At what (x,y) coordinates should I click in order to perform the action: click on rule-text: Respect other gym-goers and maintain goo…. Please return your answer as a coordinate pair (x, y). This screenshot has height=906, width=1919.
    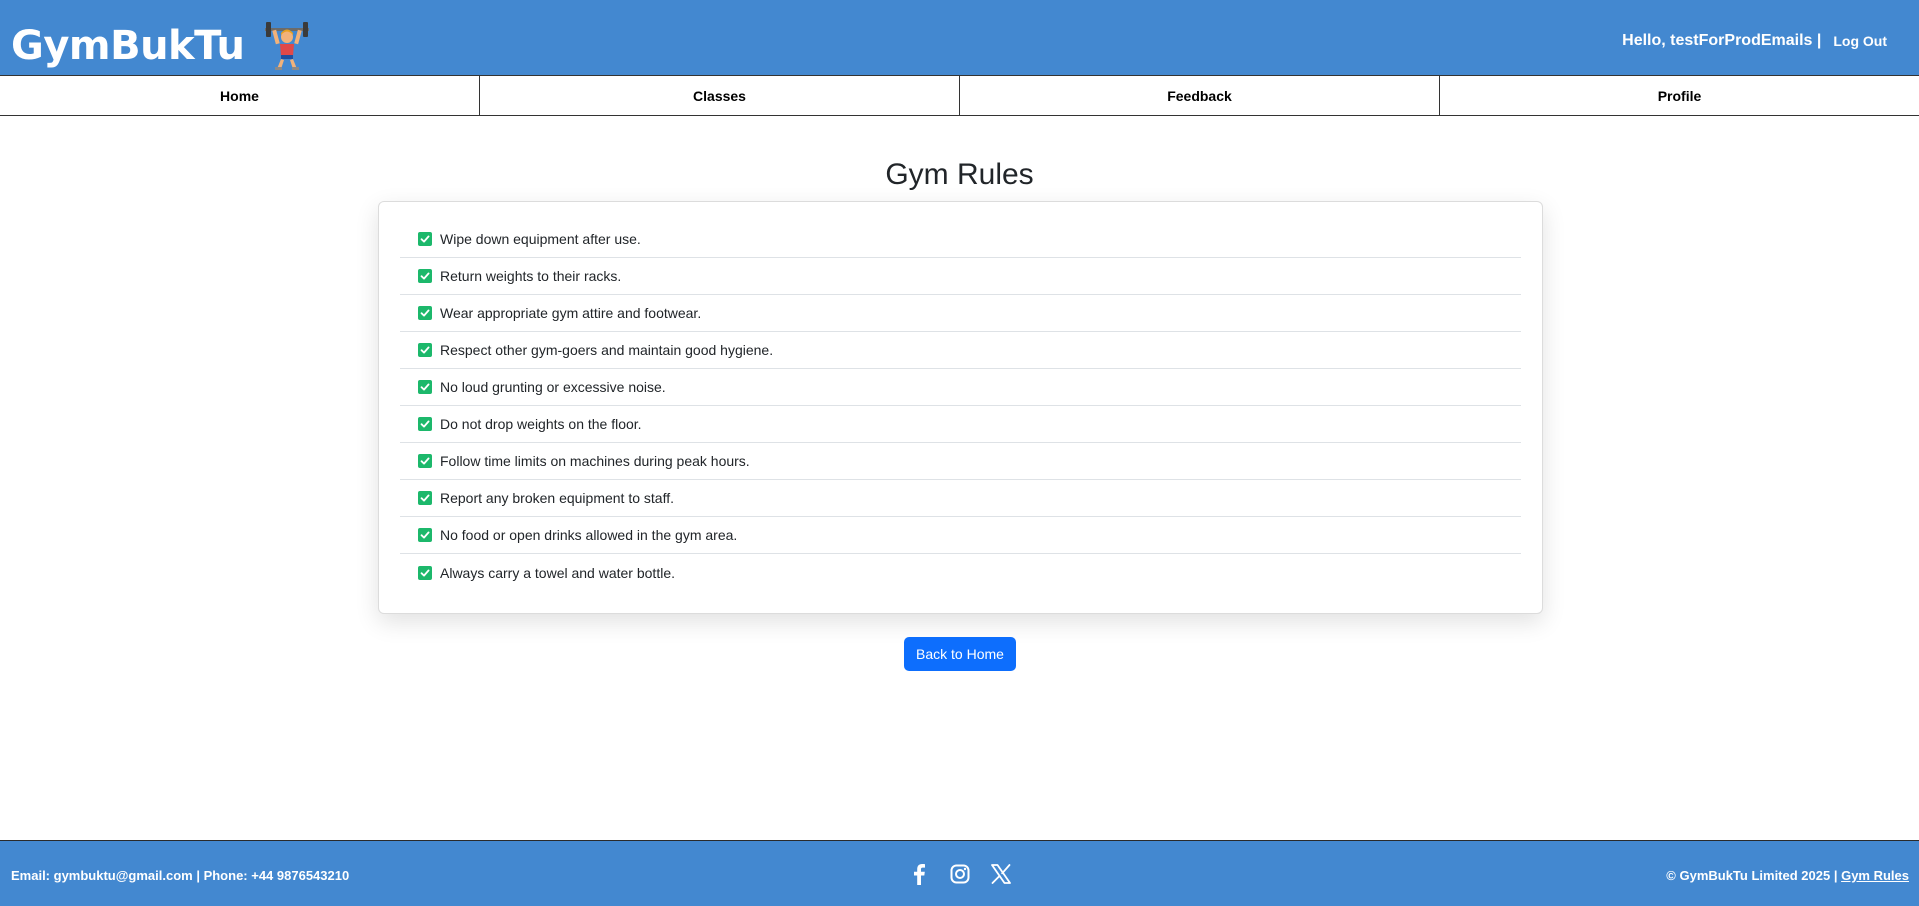
    Looking at the image, I should click on (607, 350).